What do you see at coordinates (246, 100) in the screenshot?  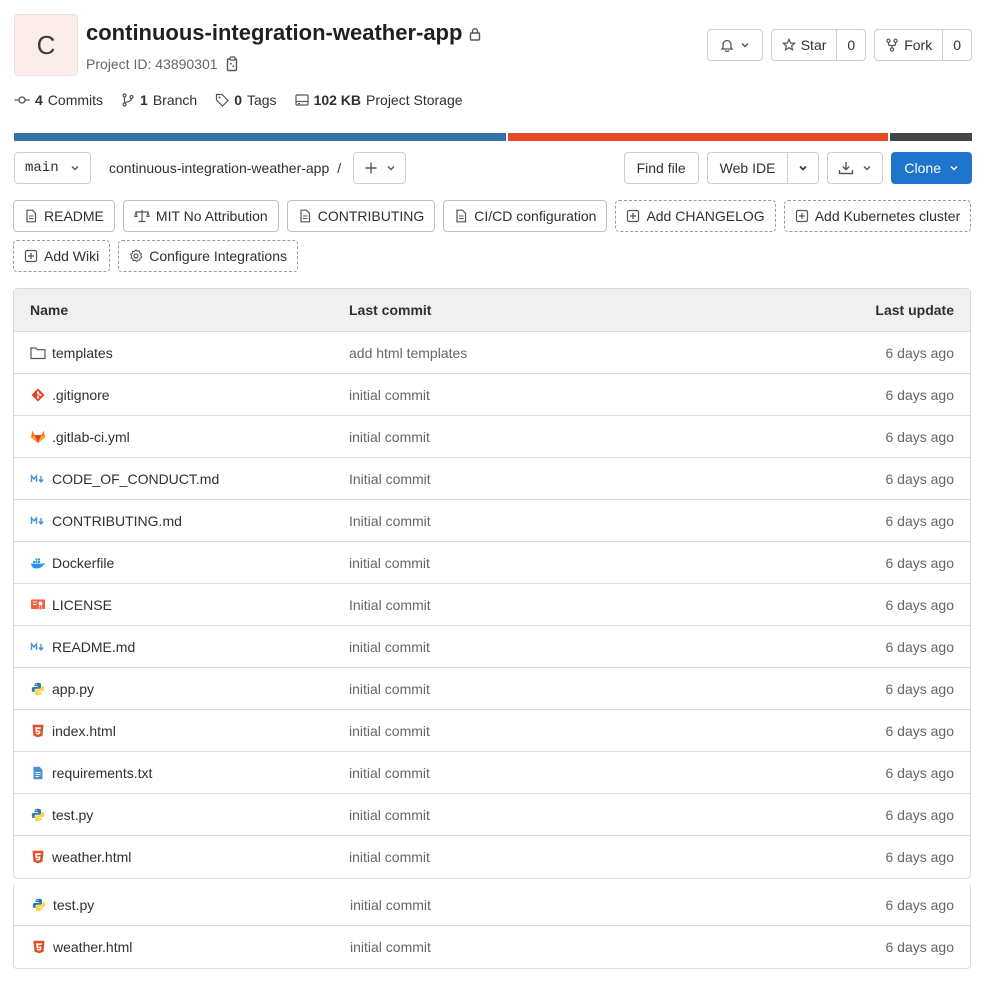 I see `tags-stat: 0 Tags` at bounding box center [246, 100].